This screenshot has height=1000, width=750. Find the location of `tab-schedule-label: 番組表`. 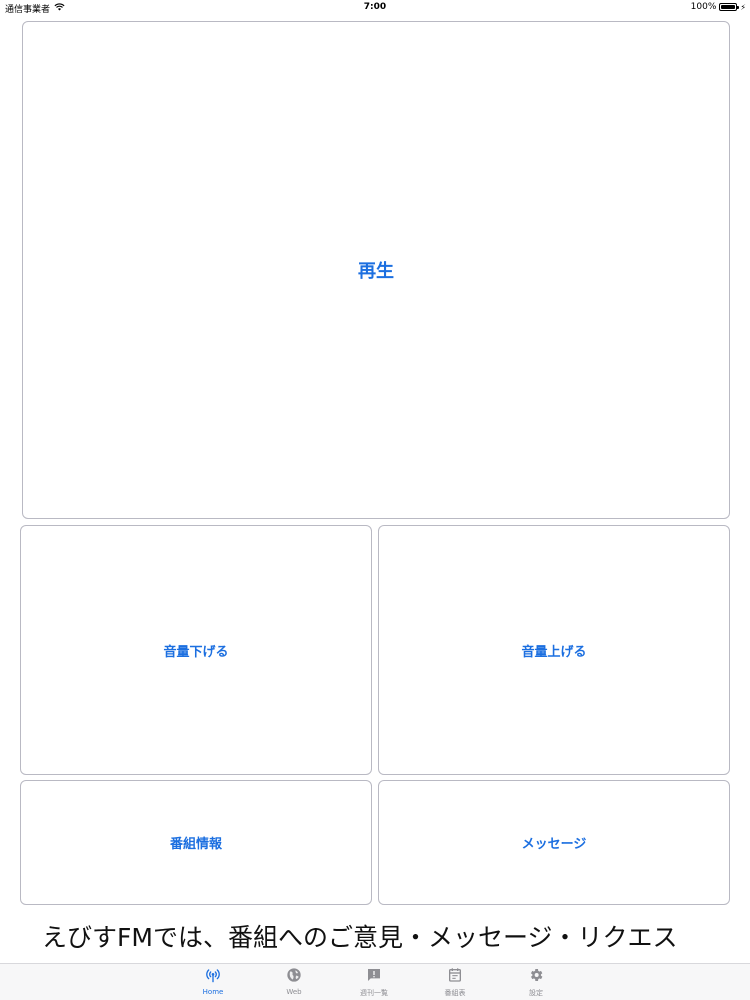

tab-schedule-label: 番組表 is located at coordinates (455, 993).